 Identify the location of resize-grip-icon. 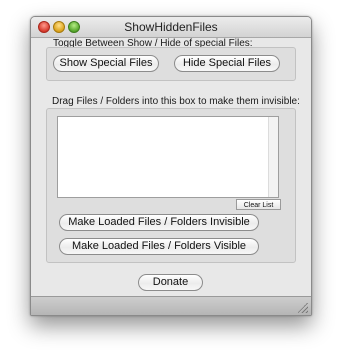
(303, 308).